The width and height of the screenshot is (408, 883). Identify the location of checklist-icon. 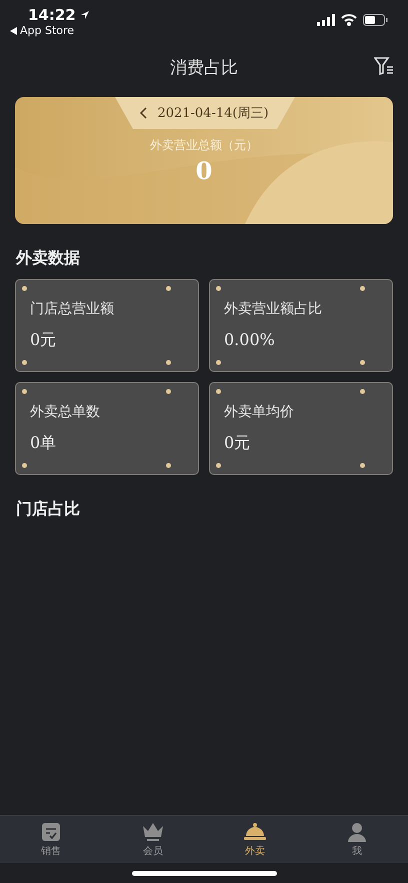
(51, 832).